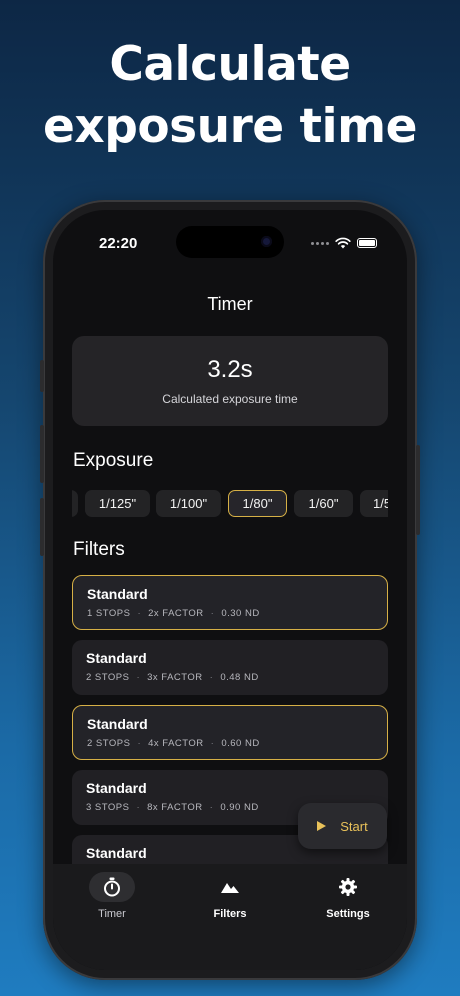 This screenshot has width=460, height=996. What do you see at coordinates (109, 613) in the screenshot?
I see `filter-stops: 1 STOPS` at bounding box center [109, 613].